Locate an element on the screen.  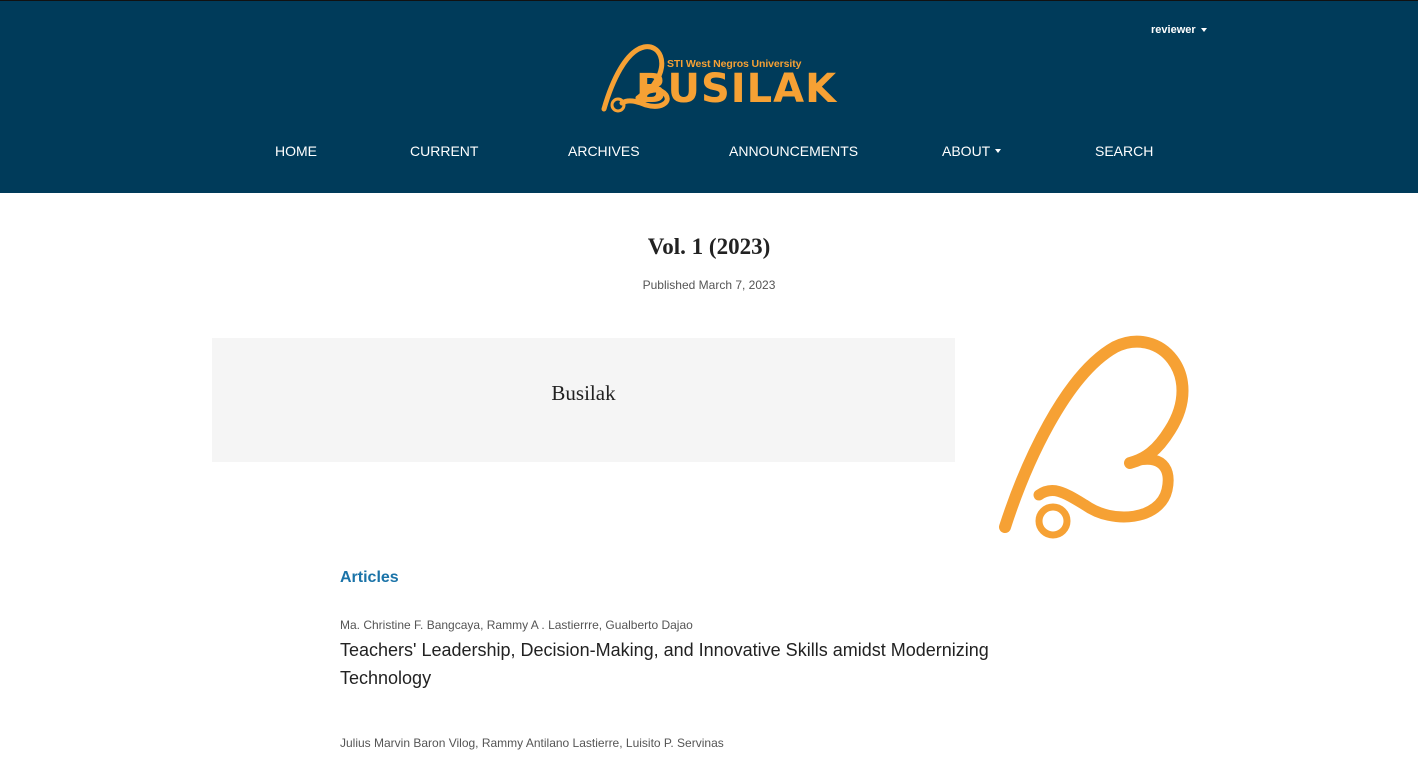
issue-description-box: Busilak is located at coordinates (583, 400).